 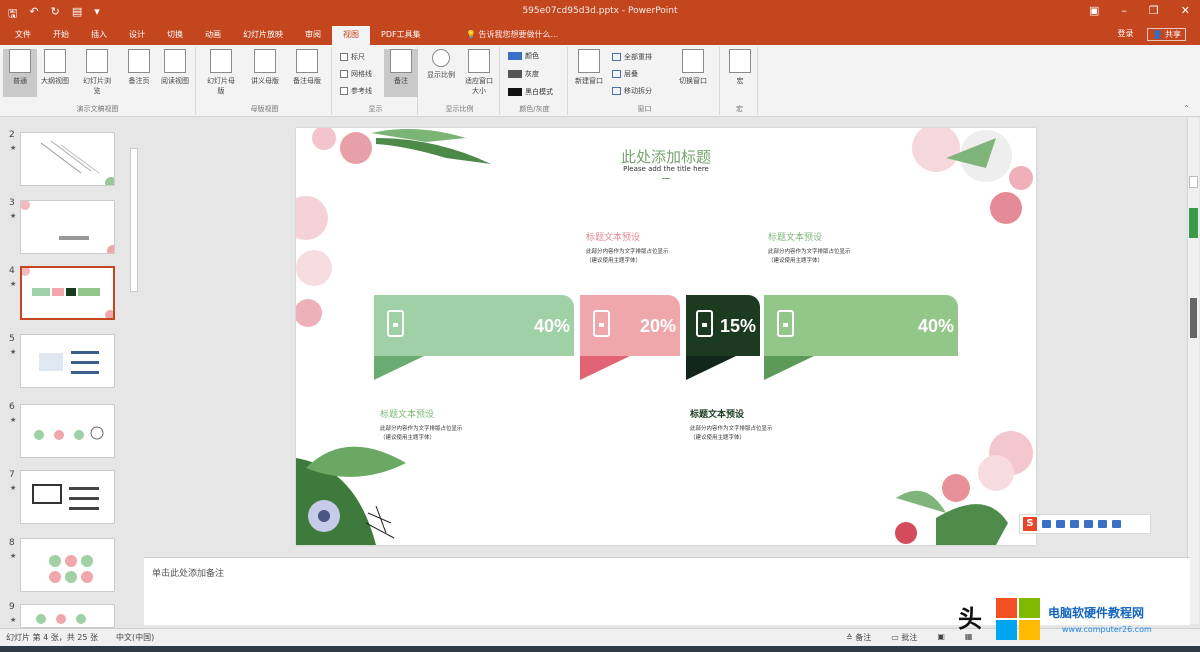 I want to click on macros-button: 宏, so click(x=740, y=67).